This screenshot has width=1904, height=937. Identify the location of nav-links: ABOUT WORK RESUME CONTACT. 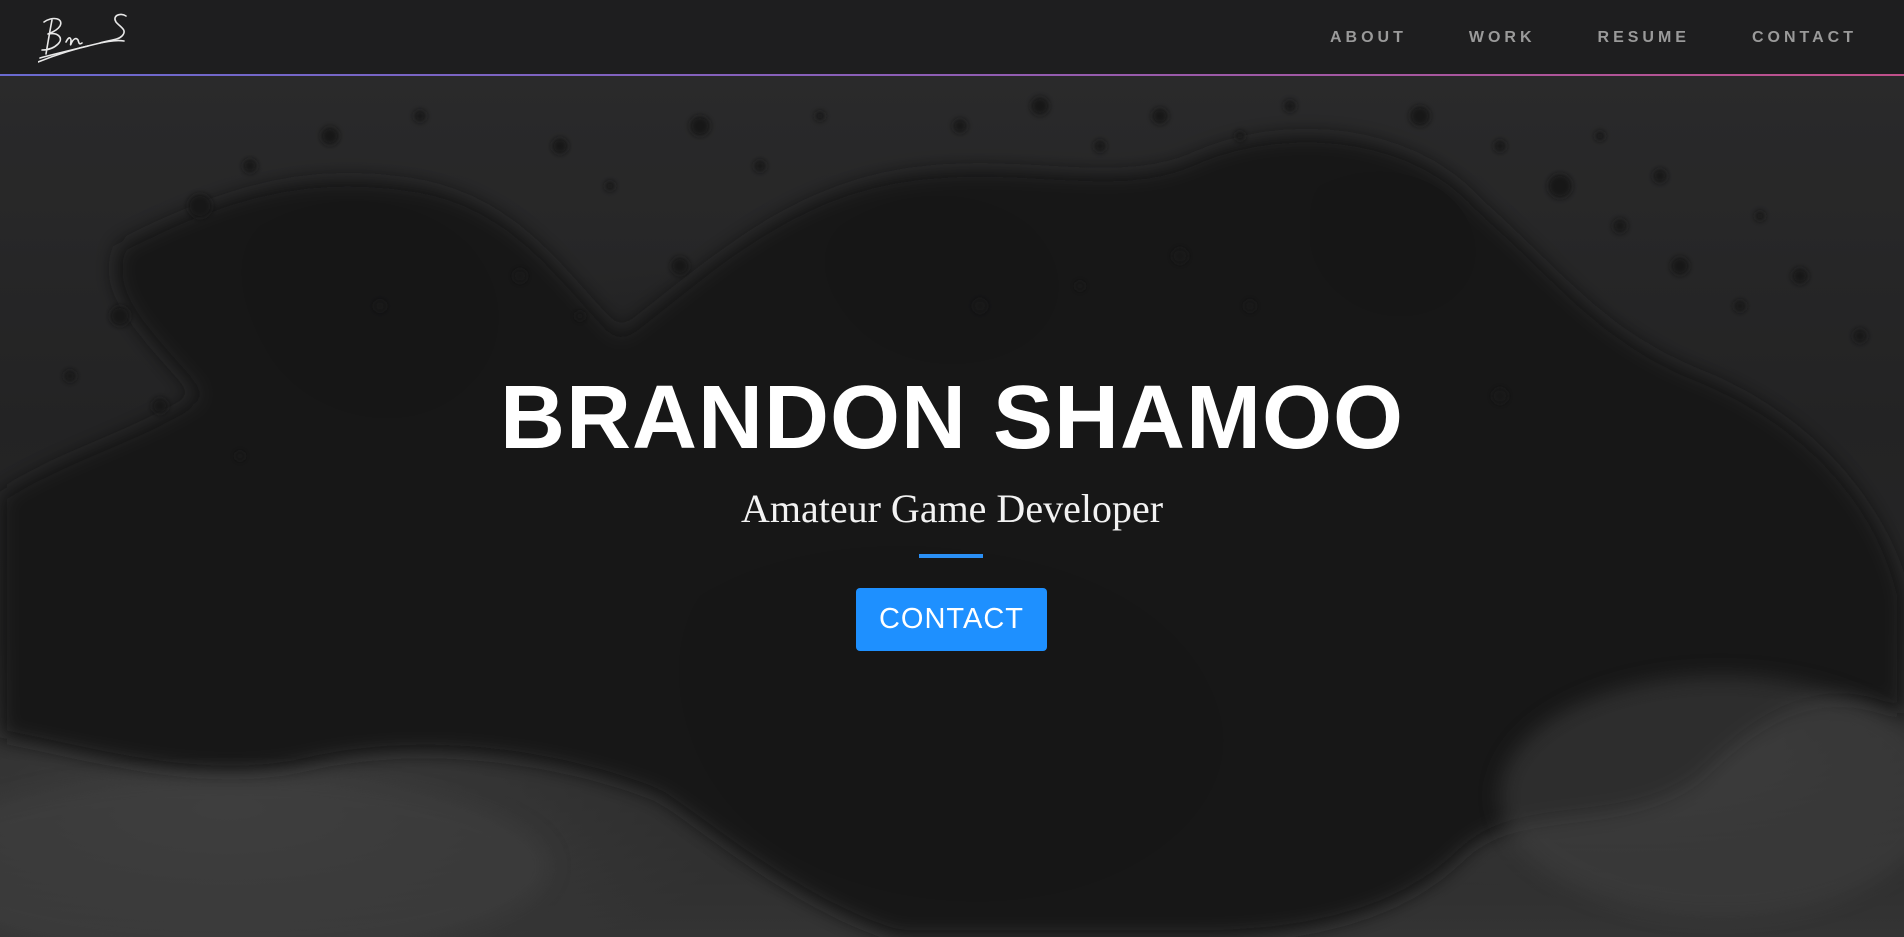
(1593, 38).